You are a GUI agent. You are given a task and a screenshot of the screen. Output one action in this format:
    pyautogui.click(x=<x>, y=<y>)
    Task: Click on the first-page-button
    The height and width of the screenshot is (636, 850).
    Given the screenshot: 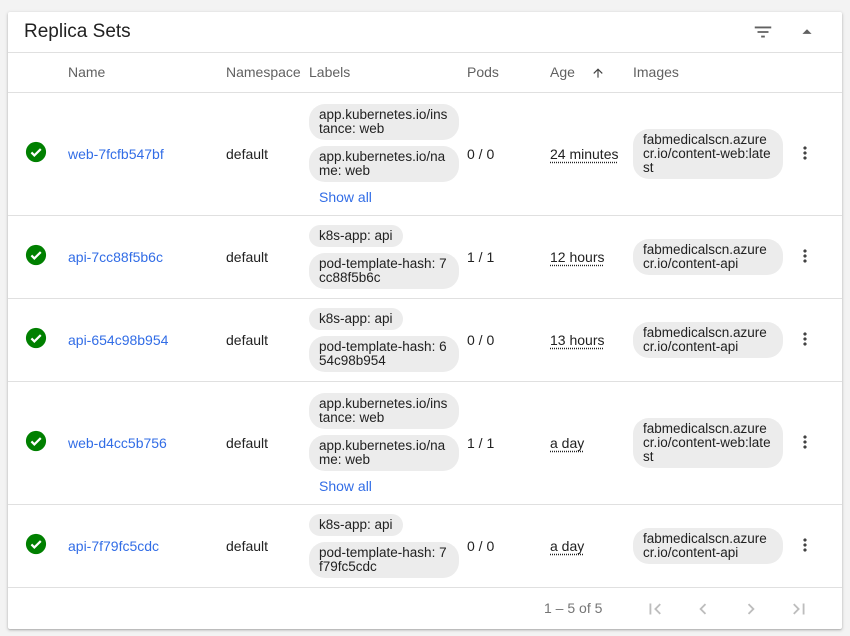 What is the action you would take?
    pyautogui.click(x=655, y=609)
    